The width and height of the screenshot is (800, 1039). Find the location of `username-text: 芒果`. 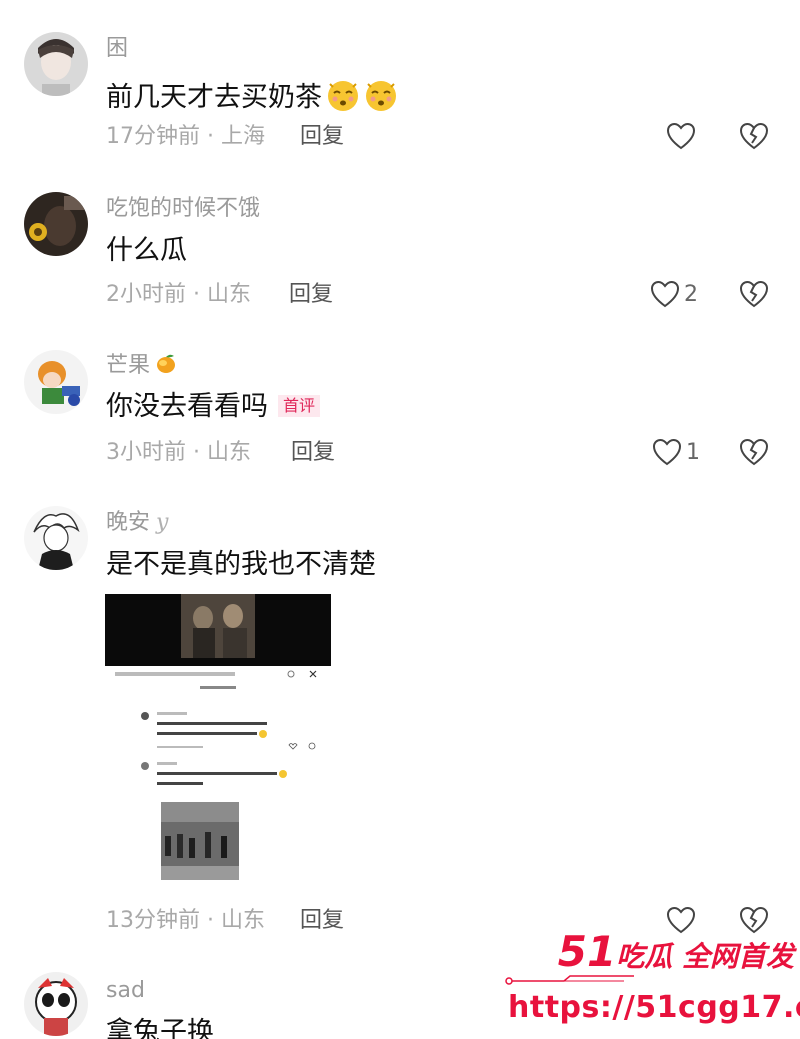

username-text: 芒果 is located at coordinates (128, 365).